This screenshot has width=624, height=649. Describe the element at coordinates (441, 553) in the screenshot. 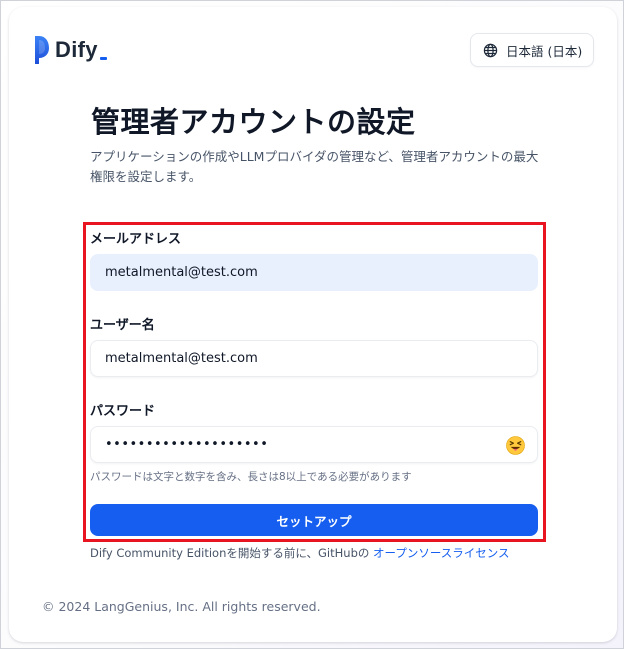

I see `open-source-license-link: オープンソースライセンス` at that location.